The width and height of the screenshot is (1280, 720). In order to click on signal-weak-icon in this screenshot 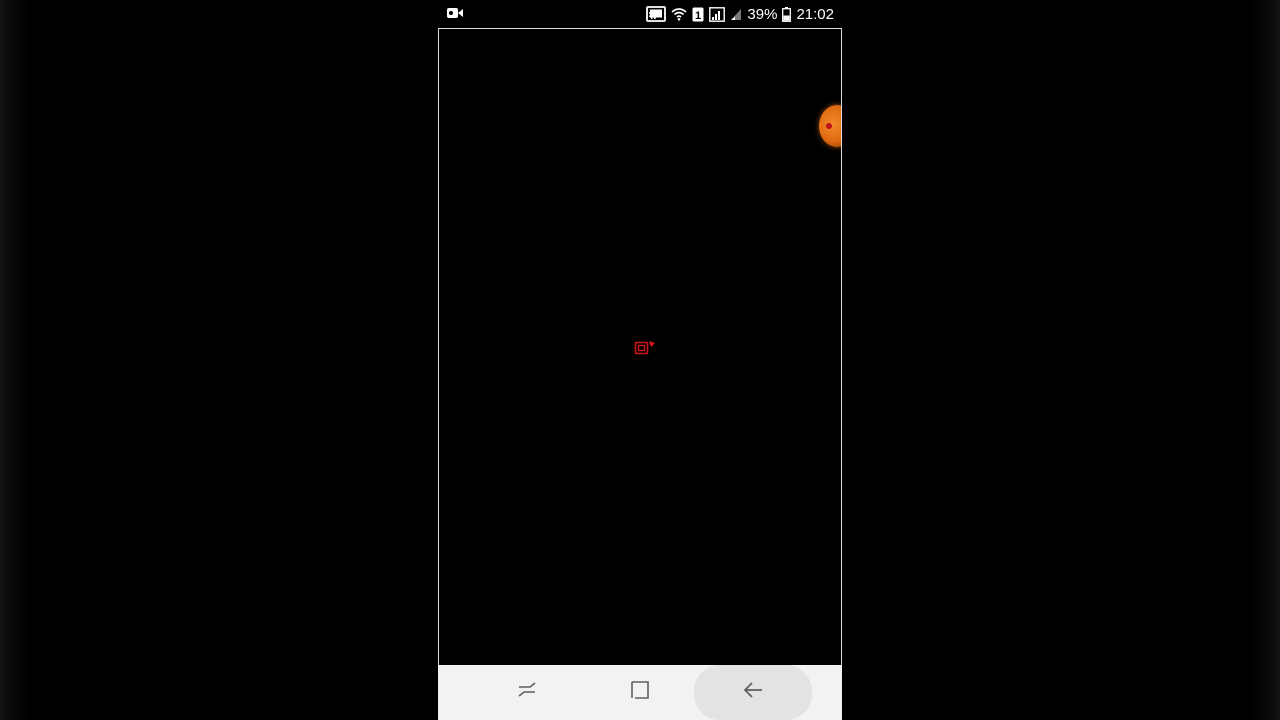, I will do `click(736, 14)`.